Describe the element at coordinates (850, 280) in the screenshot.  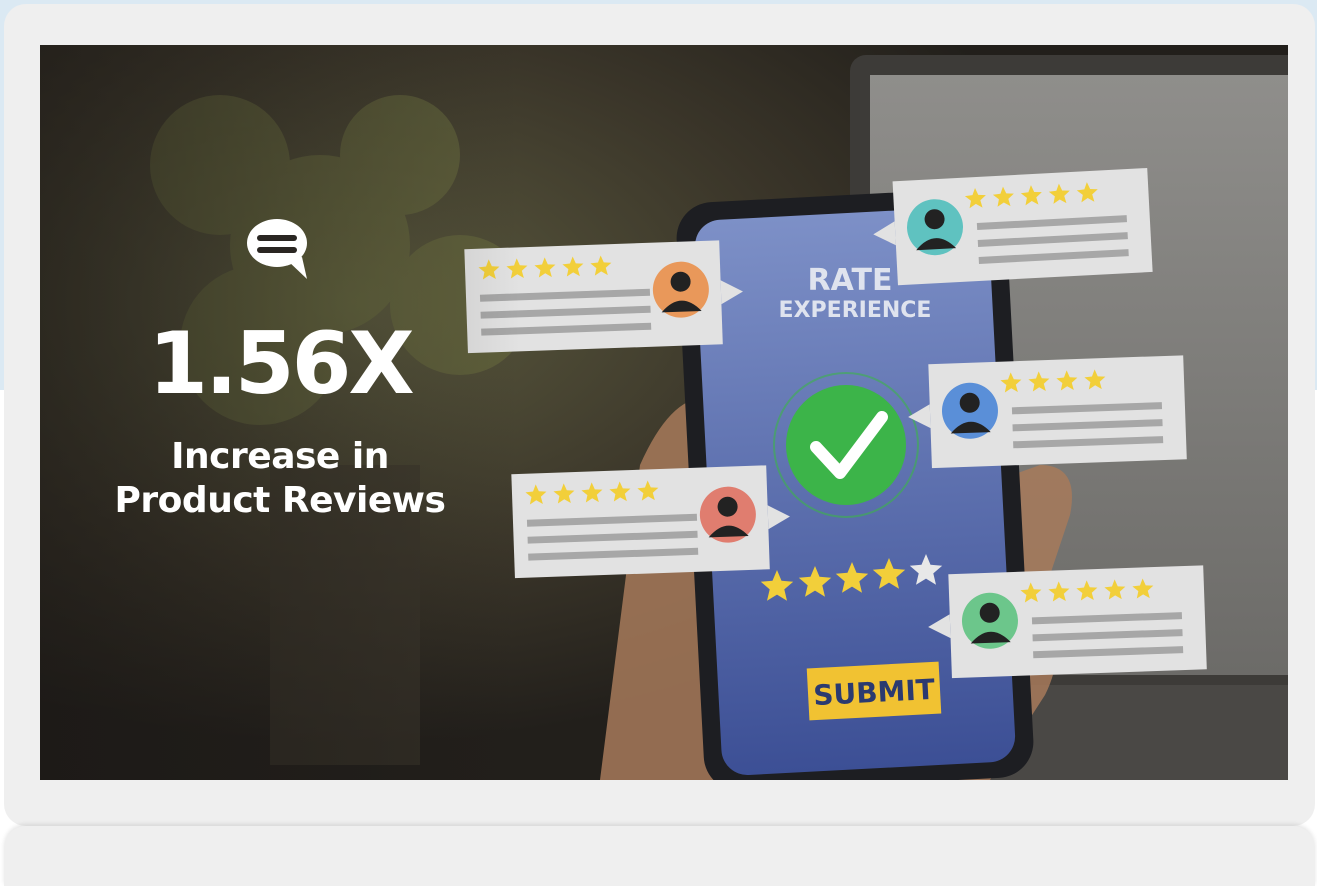
I see `phone-title-line1: RATE` at that location.